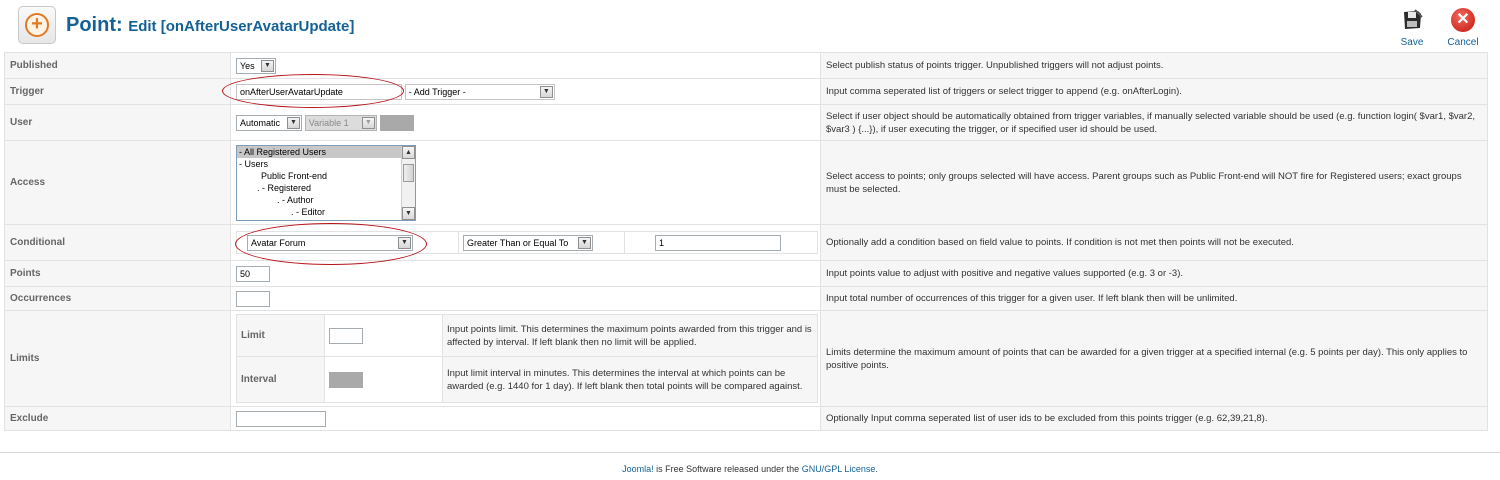 The width and height of the screenshot is (1500, 480). I want to click on conditional-label: Conditional, so click(117, 242).